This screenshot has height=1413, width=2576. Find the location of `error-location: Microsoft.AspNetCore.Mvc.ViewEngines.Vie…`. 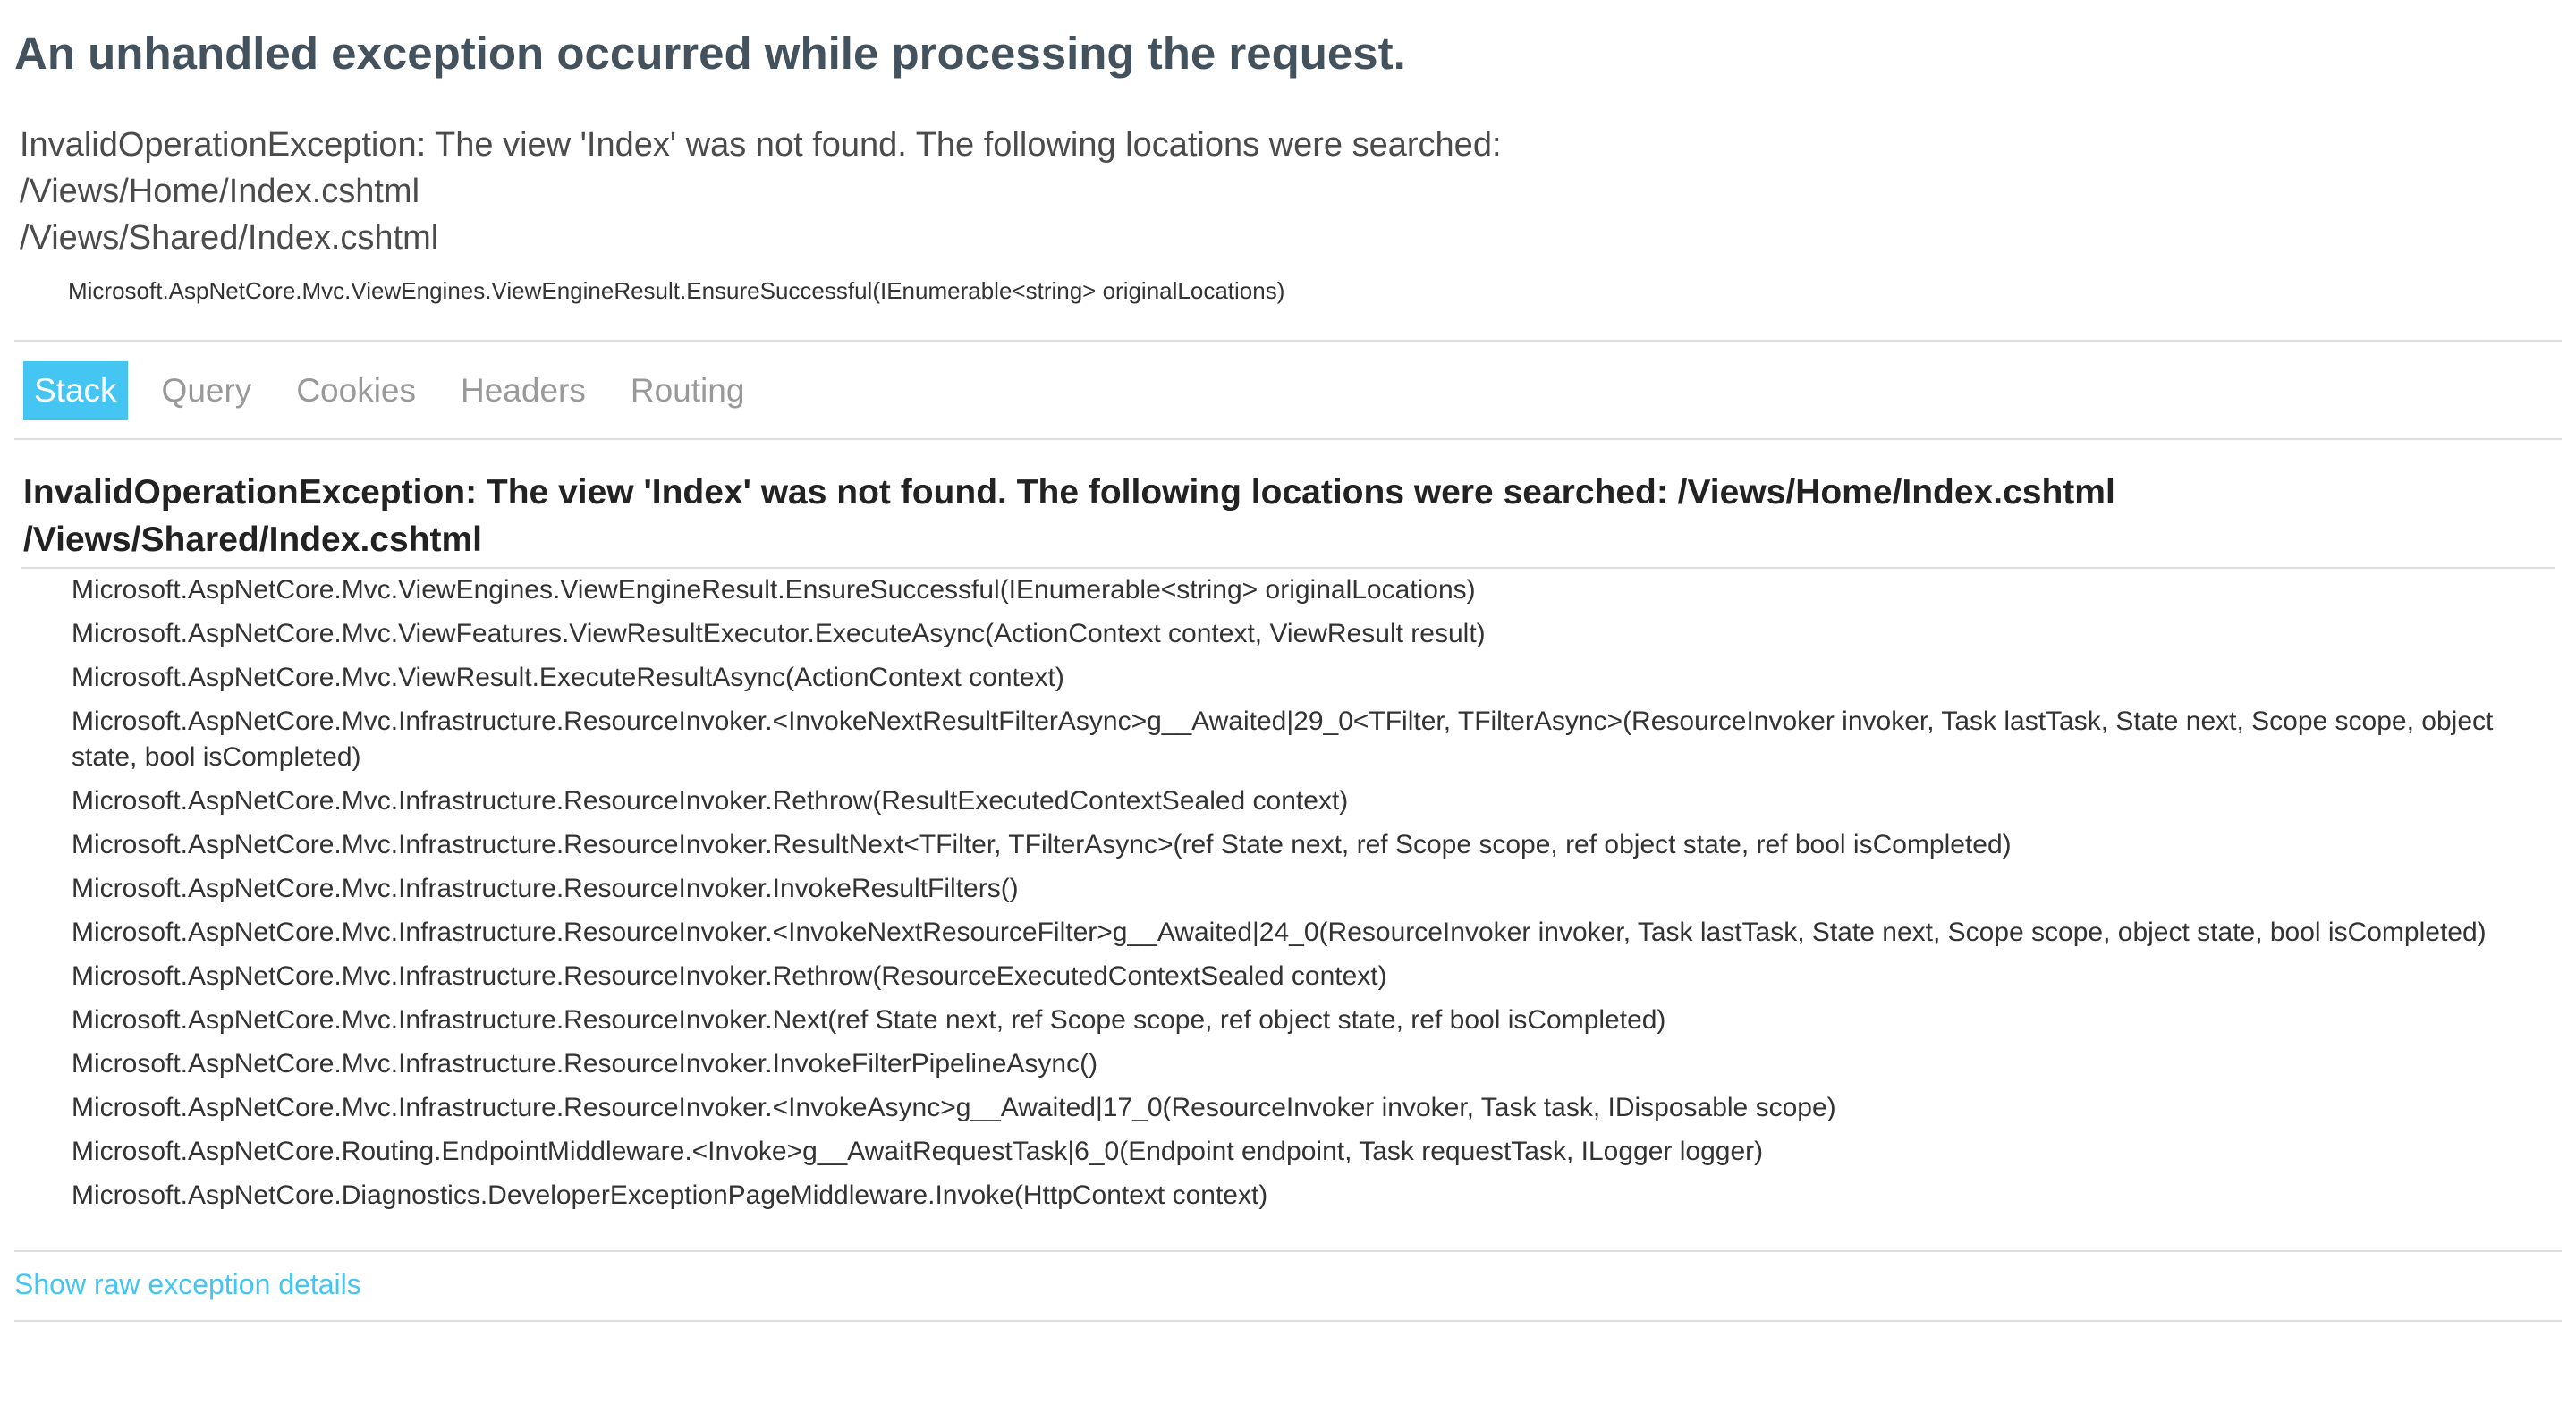

error-location: Microsoft.AspNetCore.Mvc.ViewEngines.Vie… is located at coordinates (676, 290).